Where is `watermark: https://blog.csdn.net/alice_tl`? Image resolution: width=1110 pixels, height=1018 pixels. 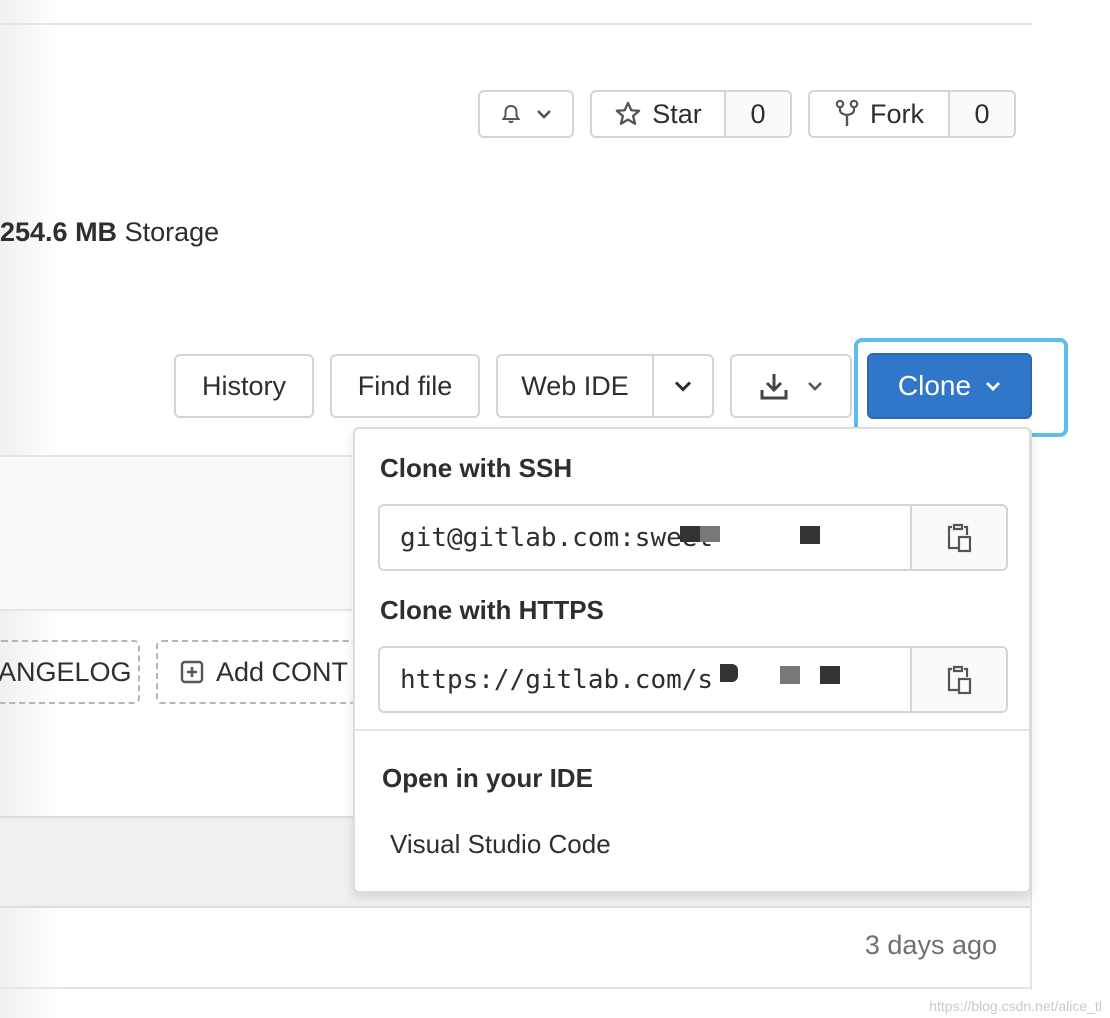
watermark: https://blog.csdn.net/alice_tl is located at coordinates (1015, 1006).